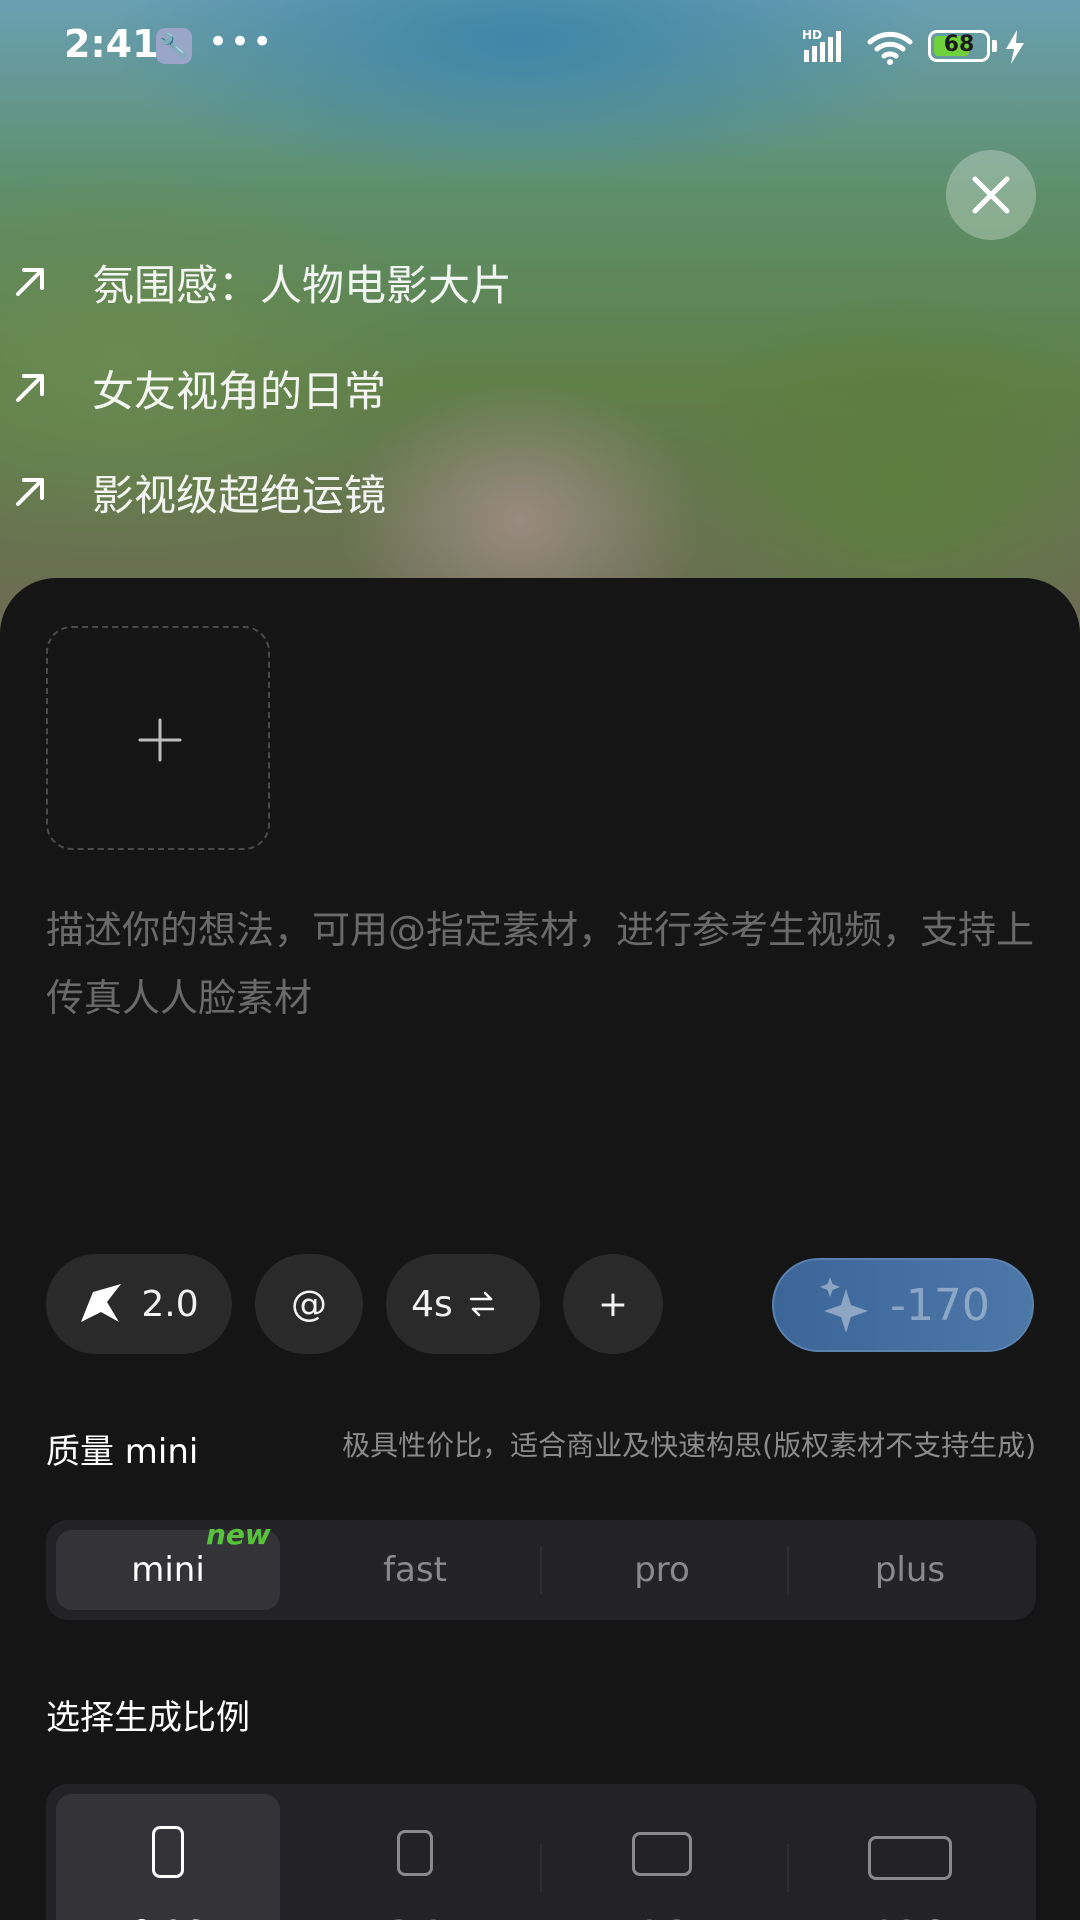 The width and height of the screenshot is (1080, 1920). What do you see at coordinates (689, 1445) in the screenshot?
I see `quality-description: 极具性价比，适合商业及快速构思(版权素材不支持生成)` at bounding box center [689, 1445].